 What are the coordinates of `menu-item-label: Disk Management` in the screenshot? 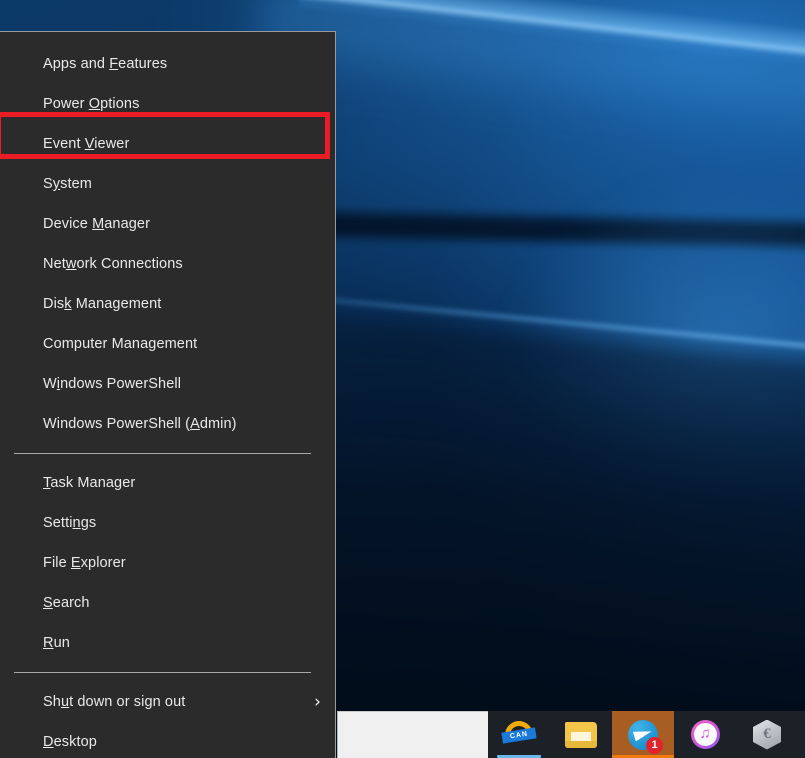 It's located at (102, 304).